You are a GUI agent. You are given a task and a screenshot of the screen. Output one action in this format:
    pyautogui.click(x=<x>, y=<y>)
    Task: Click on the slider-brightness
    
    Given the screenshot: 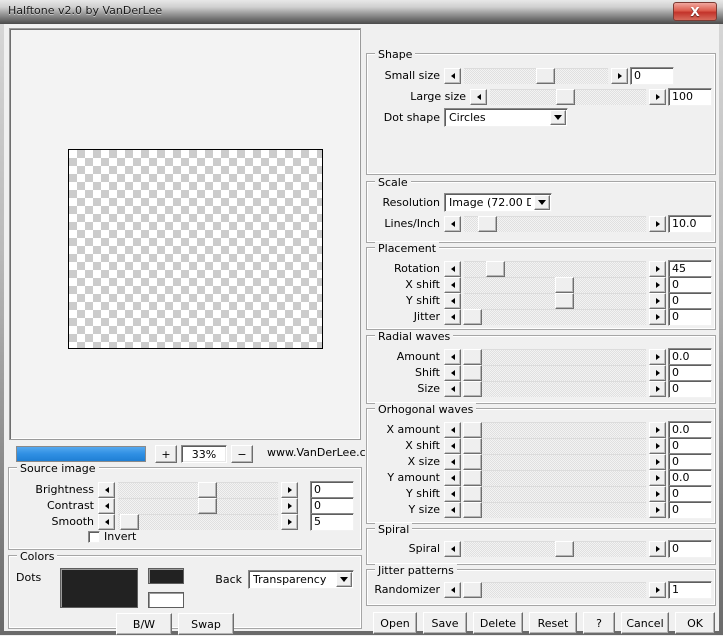 What is the action you would take?
    pyautogui.click(x=198, y=490)
    